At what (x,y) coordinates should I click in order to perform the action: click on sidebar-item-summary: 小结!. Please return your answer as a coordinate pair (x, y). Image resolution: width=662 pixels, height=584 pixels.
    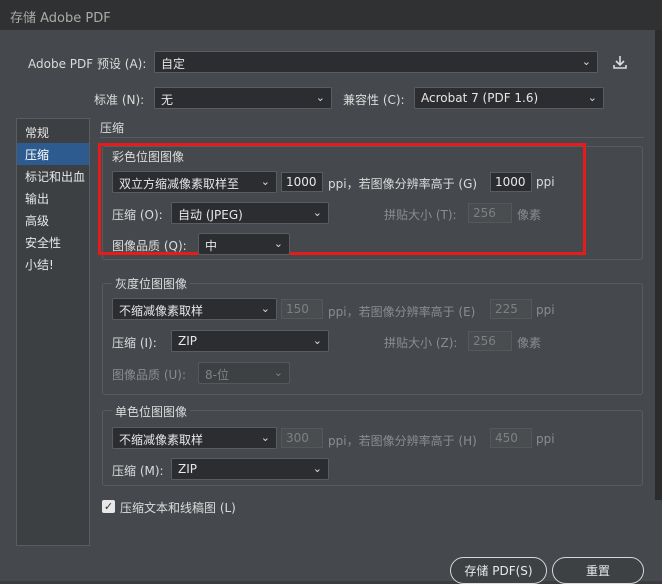
    Looking at the image, I should click on (53, 264).